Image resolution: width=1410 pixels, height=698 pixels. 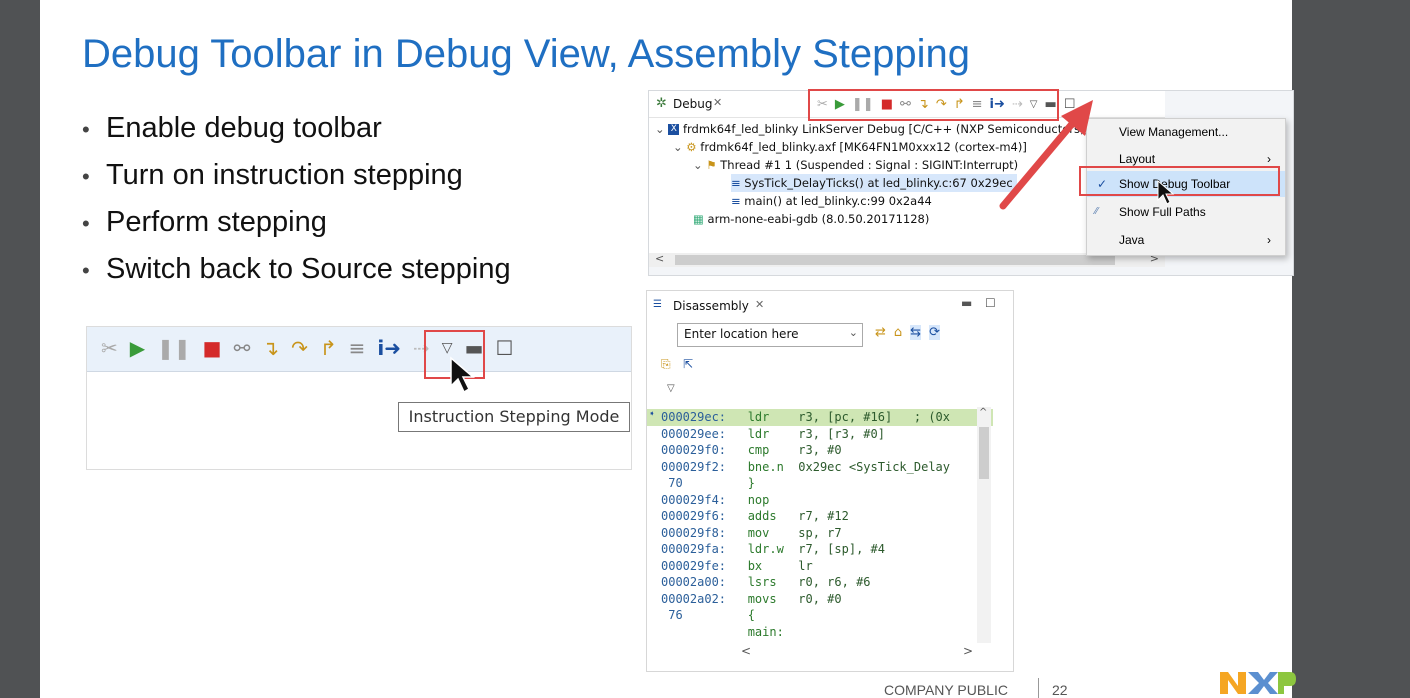 I want to click on new-view-icon: ⎘, so click(x=666, y=364).